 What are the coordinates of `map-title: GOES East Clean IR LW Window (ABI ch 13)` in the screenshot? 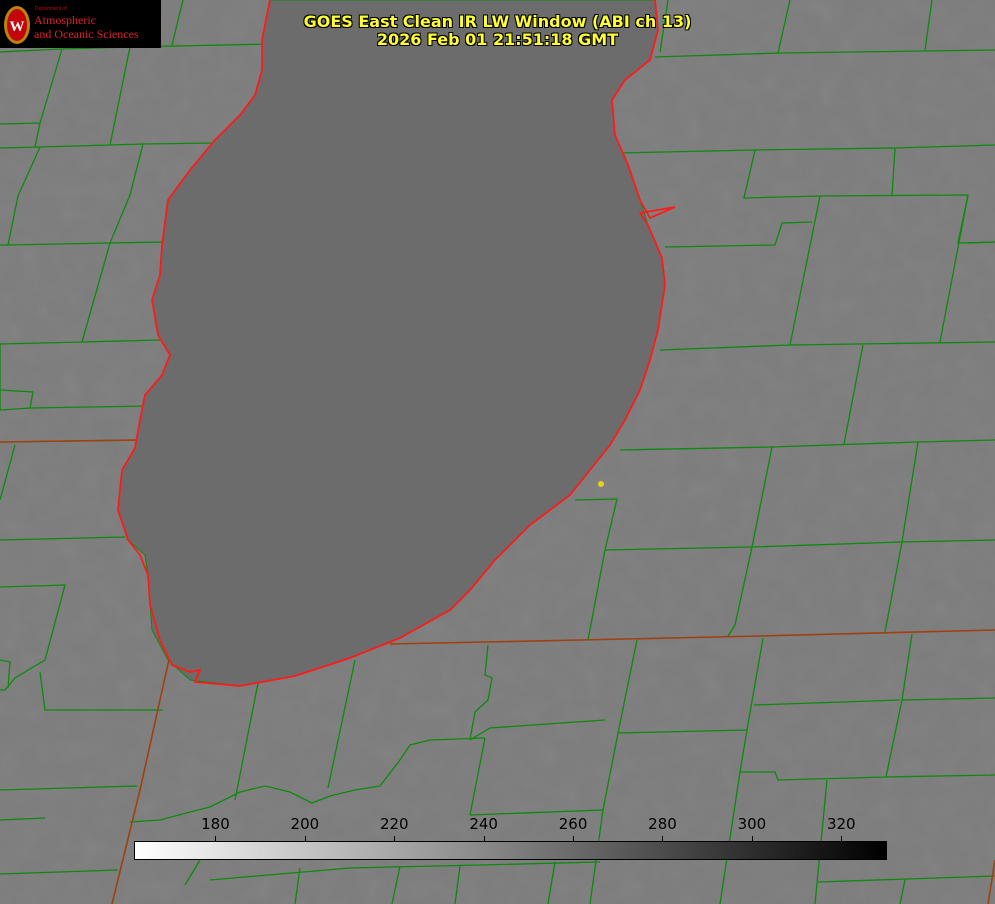 It's located at (497, 21).